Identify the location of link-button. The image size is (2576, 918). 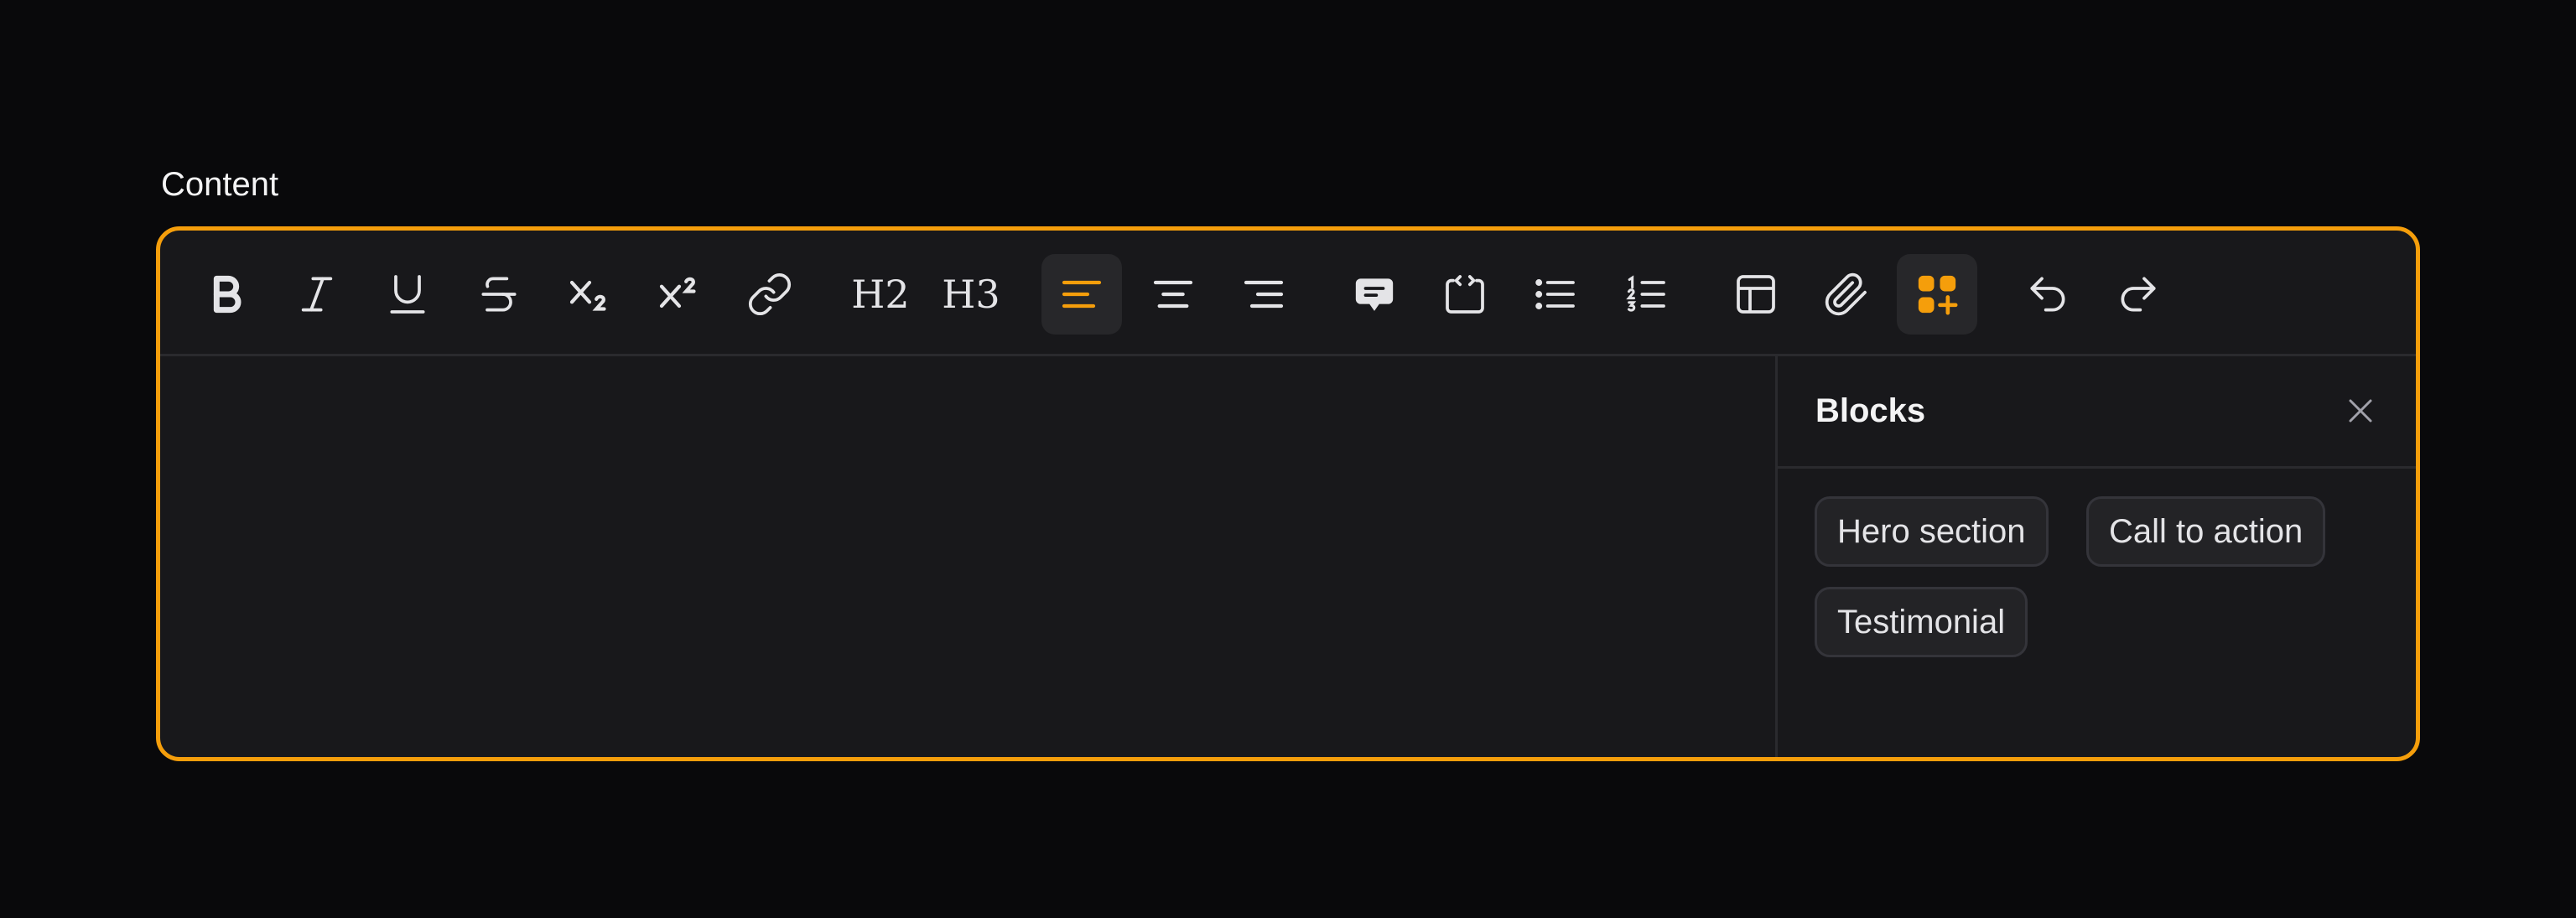
(770, 294).